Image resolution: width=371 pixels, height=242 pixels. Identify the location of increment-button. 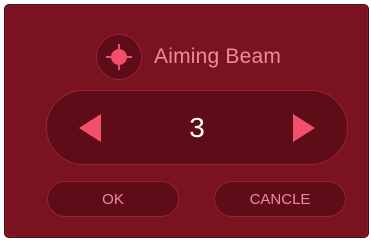
(304, 128).